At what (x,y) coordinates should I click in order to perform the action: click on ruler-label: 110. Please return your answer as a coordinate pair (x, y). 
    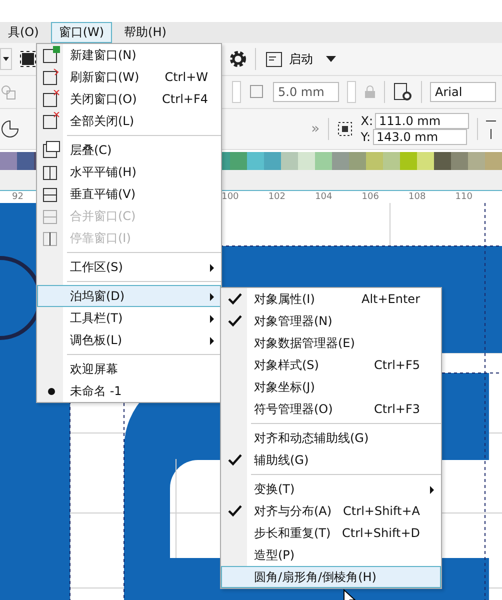
    Looking at the image, I should click on (464, 197).